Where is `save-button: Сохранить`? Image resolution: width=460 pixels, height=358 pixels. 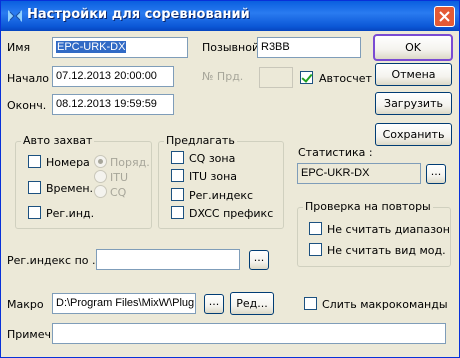 save-button: Сохранить is located at coordinates (413, 134).